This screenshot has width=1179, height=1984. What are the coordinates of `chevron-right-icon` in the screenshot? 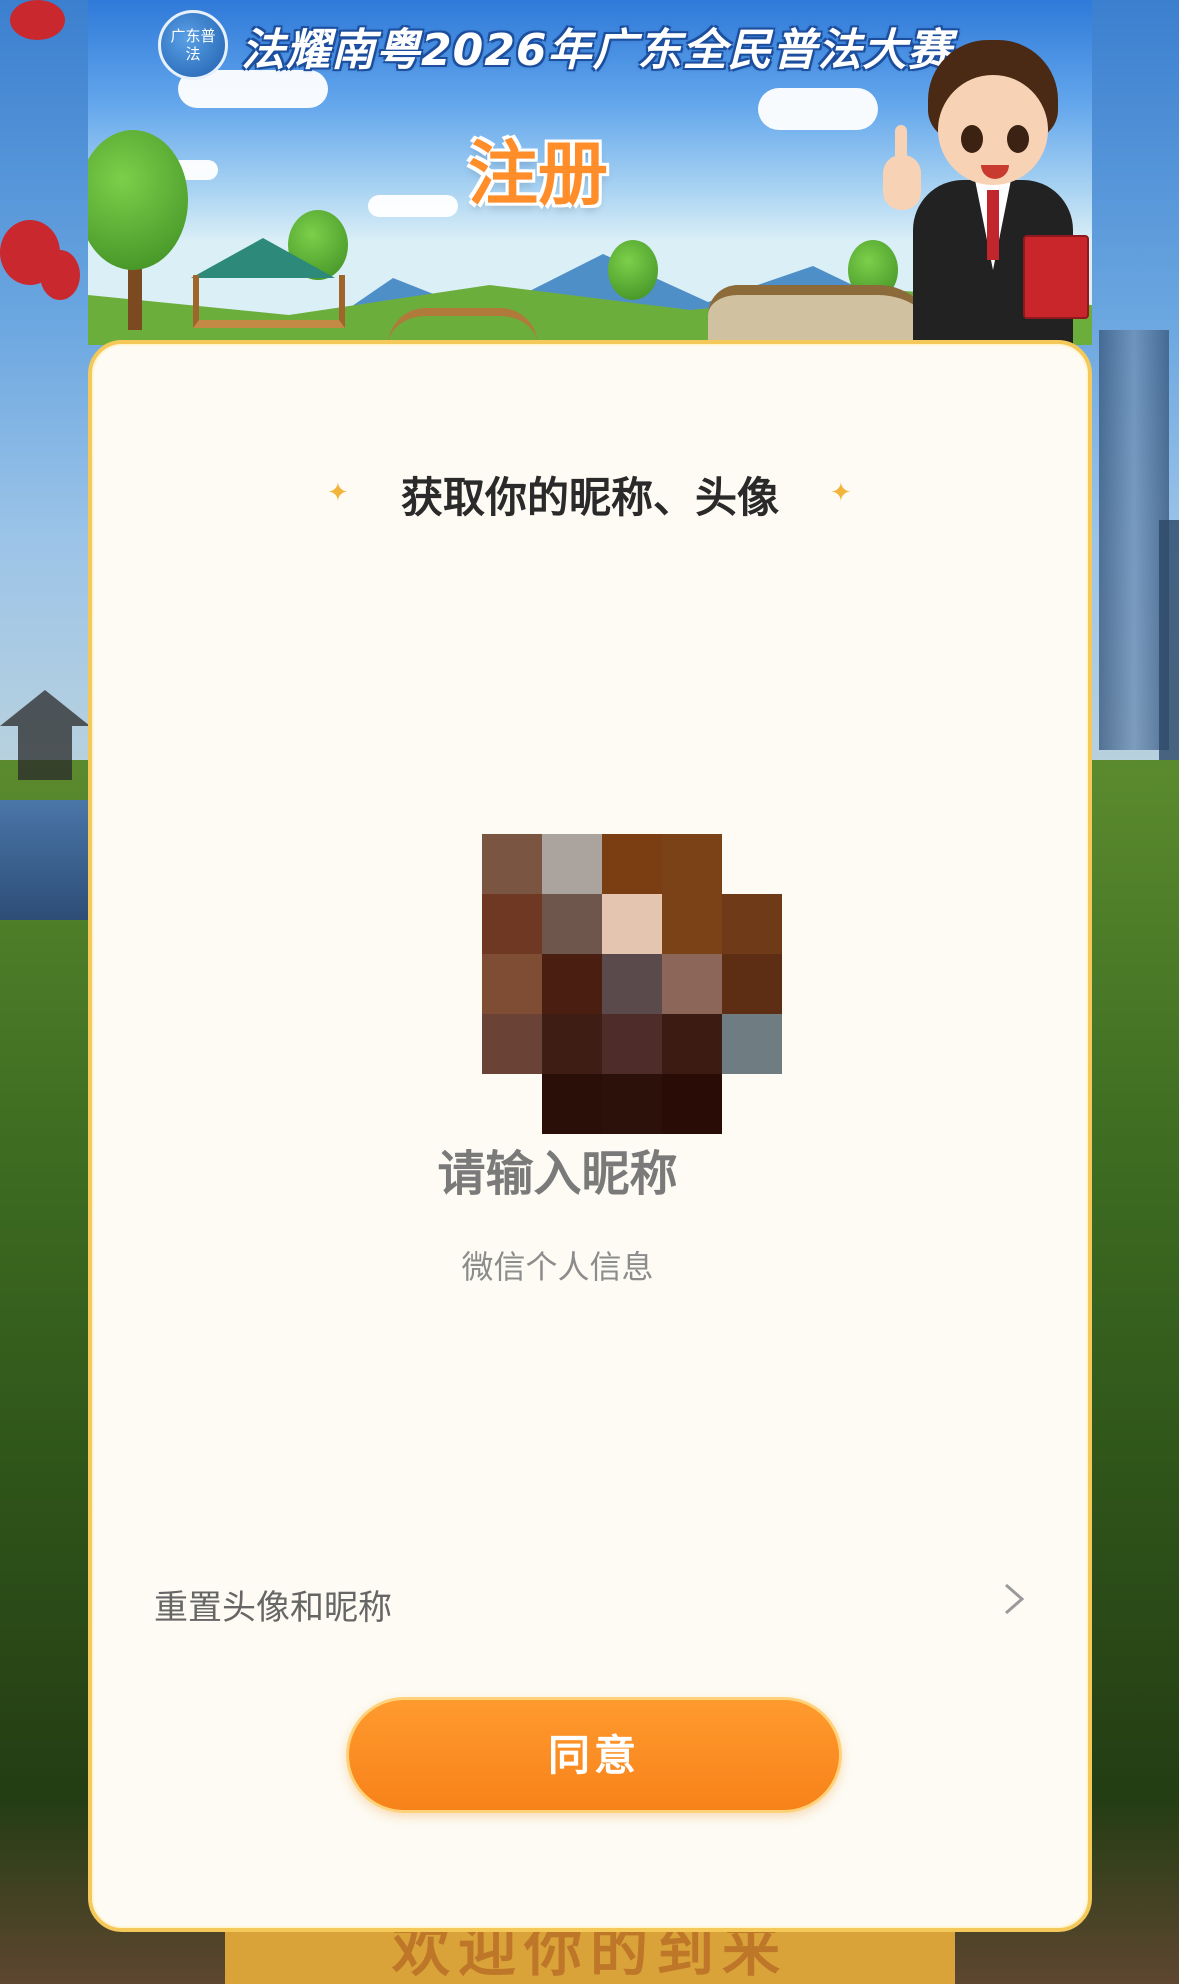 It's located at (1014, 1604).